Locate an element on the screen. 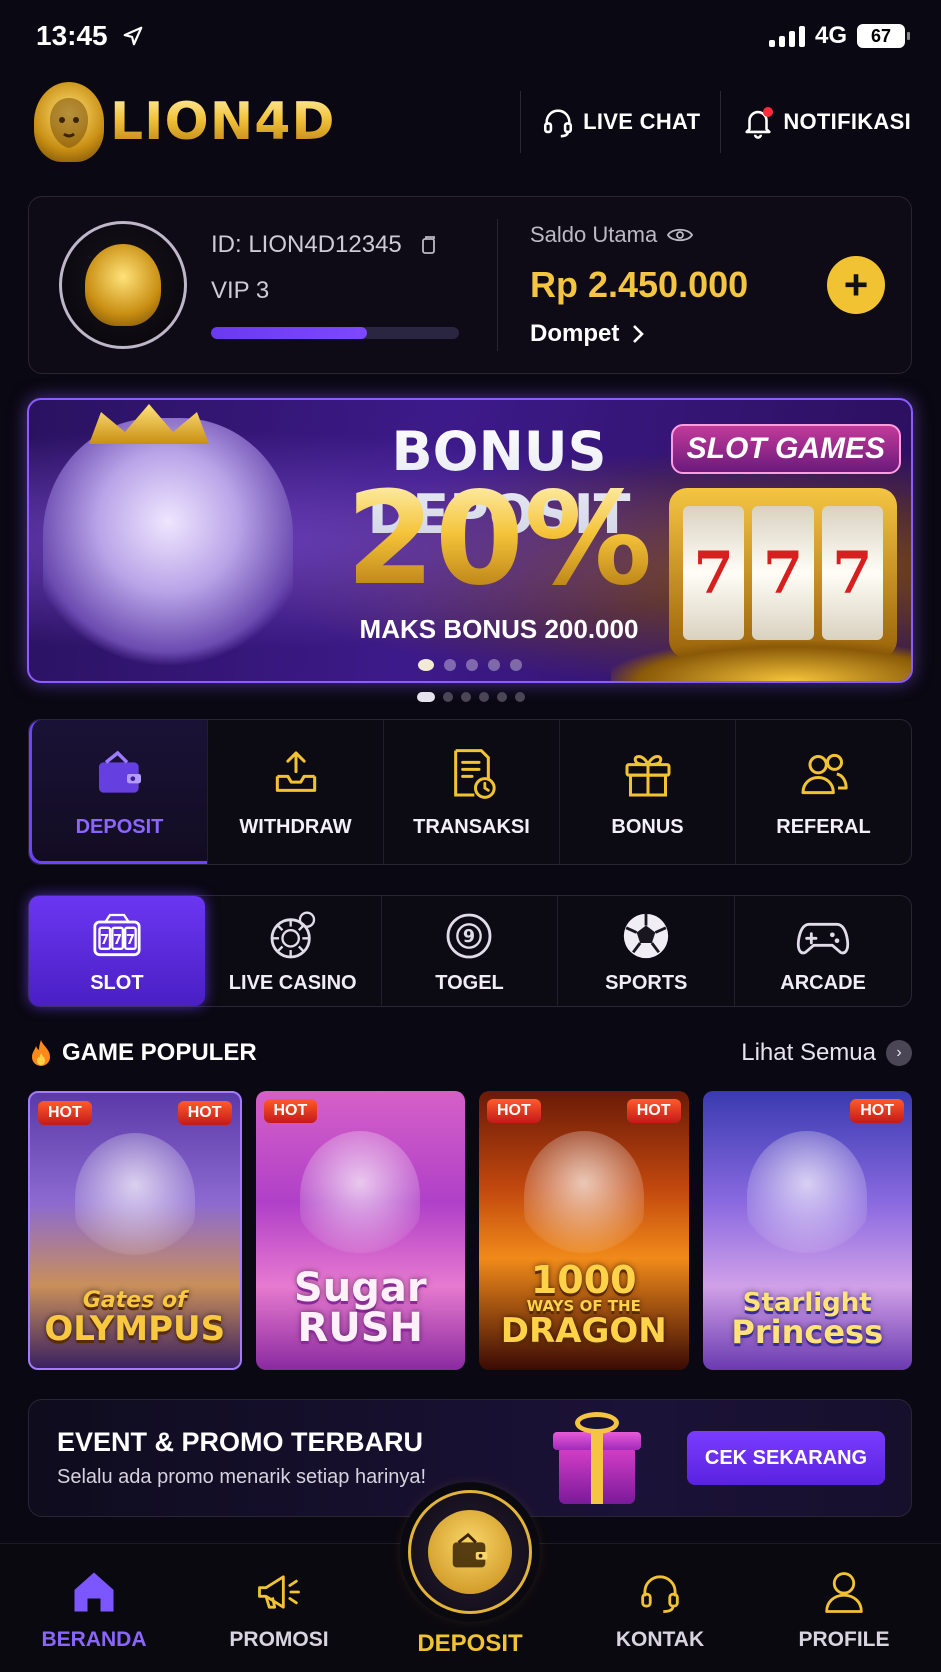 Image resolution: width=941 pixels, height=1672 pixels. game-card-gates-of-olympus: HOT HOT Gates of OLYMPUS is located at coordinates (135, 1230).